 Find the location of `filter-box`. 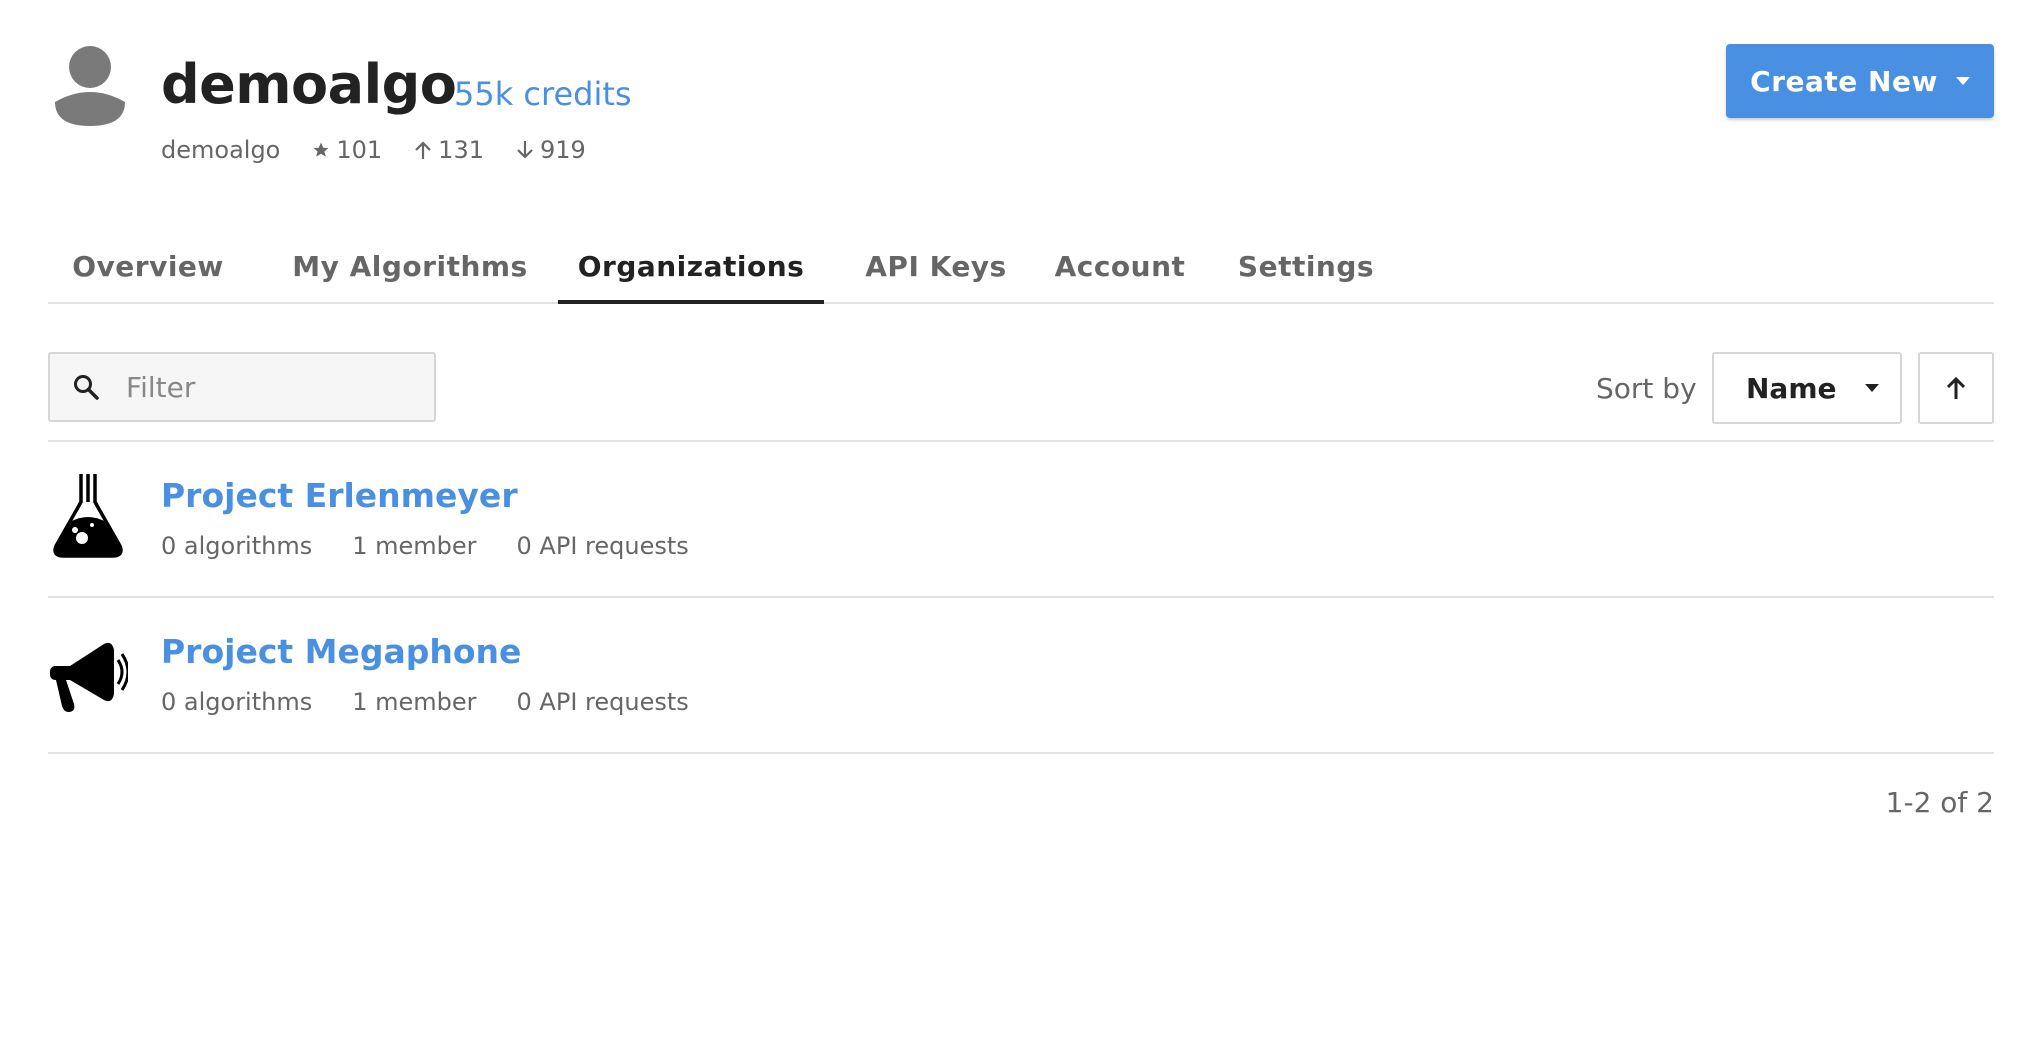

filter-box is located at coordinates (242, 387).